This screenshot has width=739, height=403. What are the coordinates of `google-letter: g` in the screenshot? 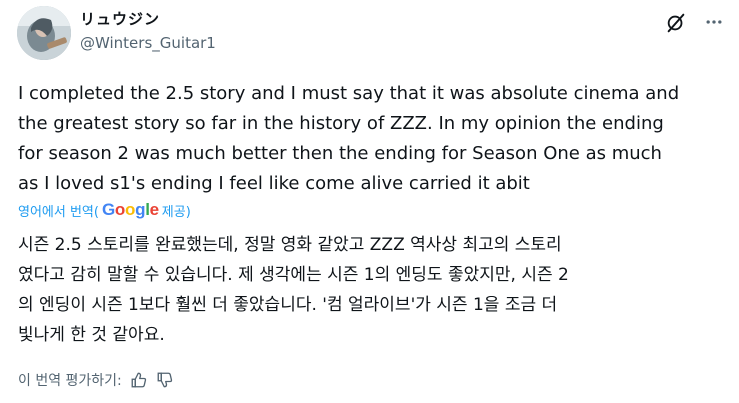 It's located at (140, 209).